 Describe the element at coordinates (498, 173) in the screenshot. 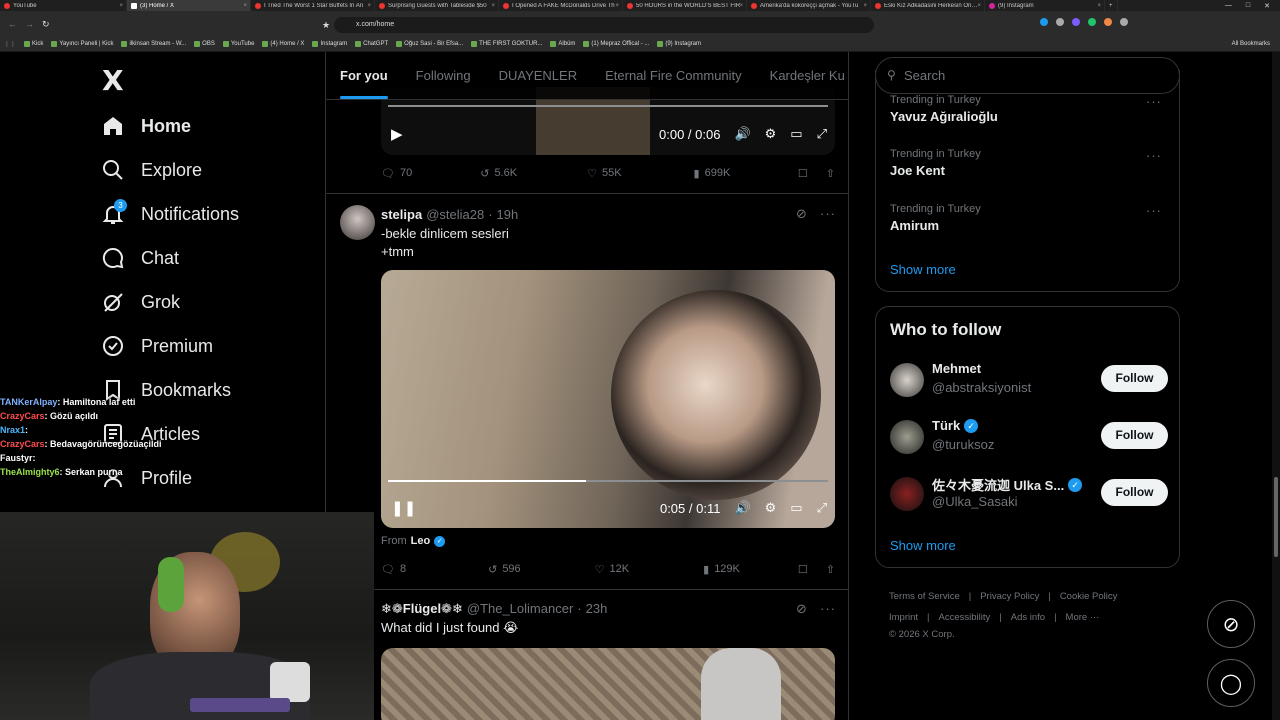

I see `repost-button: ↺ 5.6K` at that location.